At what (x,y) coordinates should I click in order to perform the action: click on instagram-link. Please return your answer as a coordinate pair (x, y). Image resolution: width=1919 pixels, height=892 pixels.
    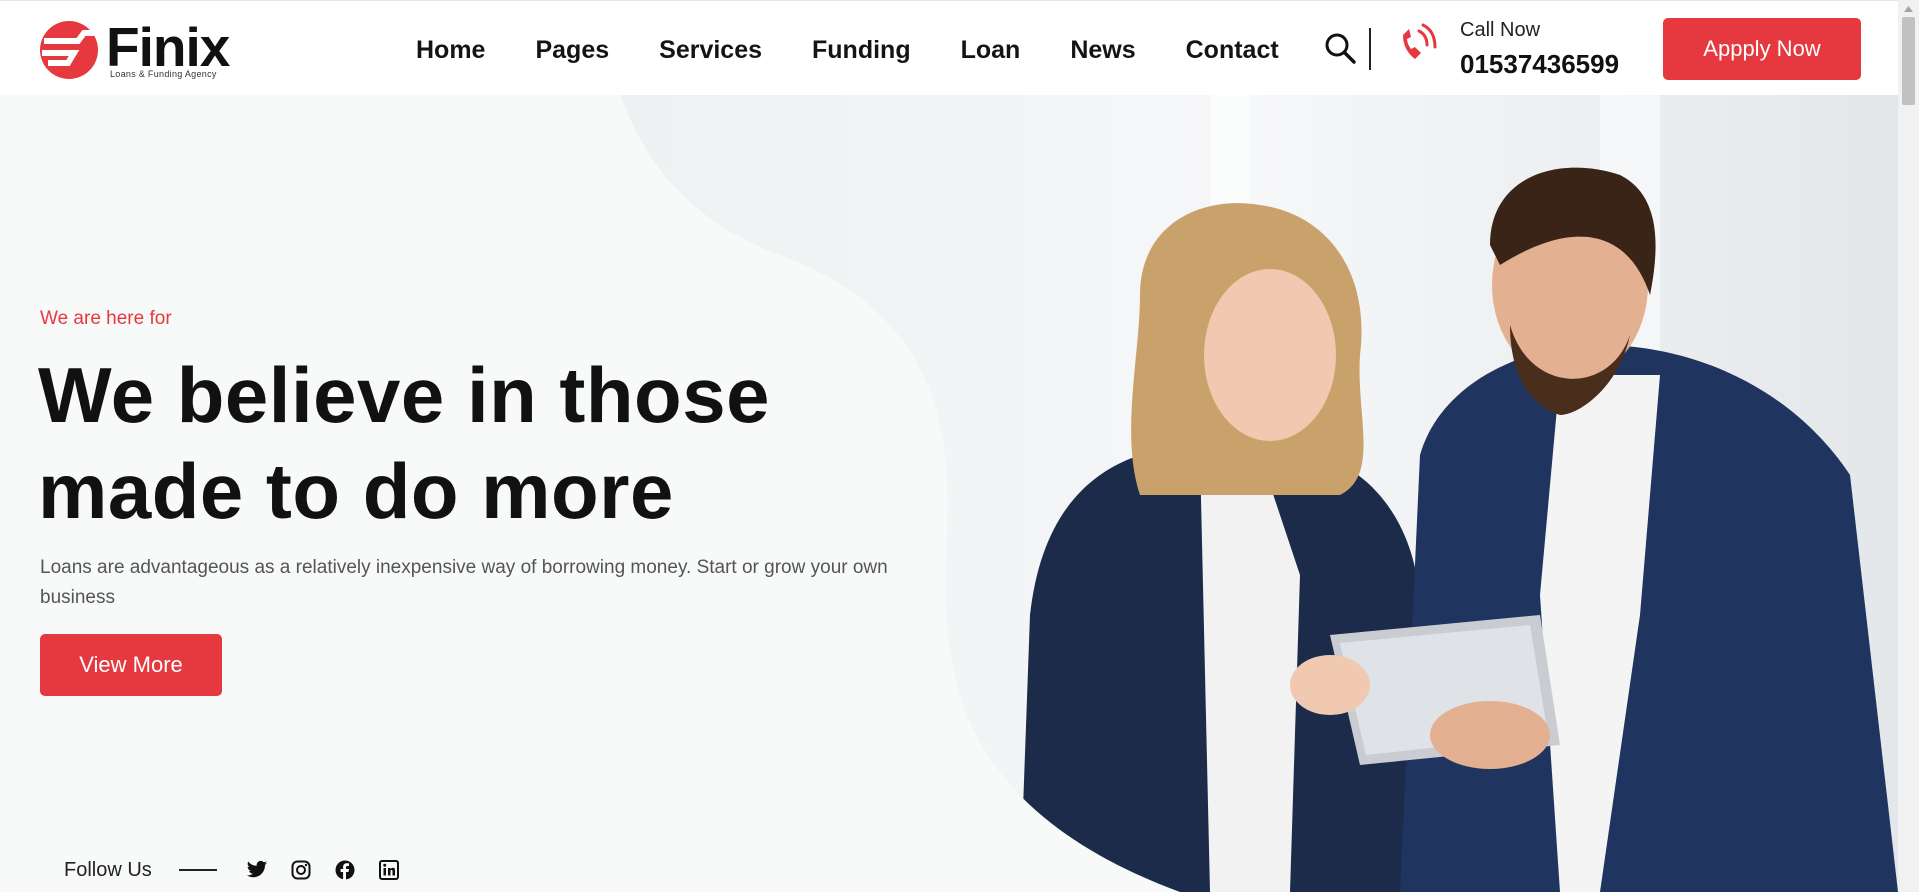
    Looking at the image, I should click on (301, 870).